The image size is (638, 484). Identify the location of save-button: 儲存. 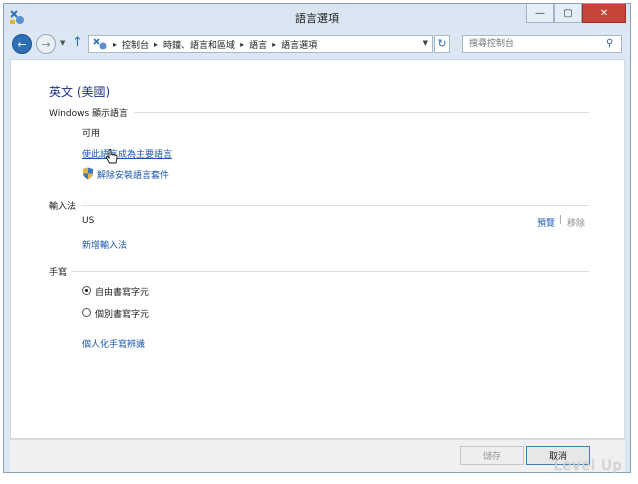
(492, 455).